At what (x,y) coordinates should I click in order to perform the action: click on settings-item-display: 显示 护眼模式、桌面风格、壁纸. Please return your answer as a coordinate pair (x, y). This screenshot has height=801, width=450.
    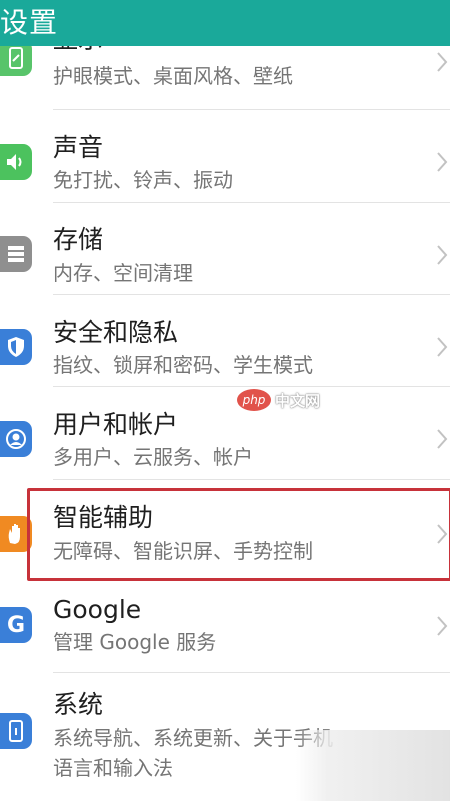
    Looking at the image, I should click on (225, 78).